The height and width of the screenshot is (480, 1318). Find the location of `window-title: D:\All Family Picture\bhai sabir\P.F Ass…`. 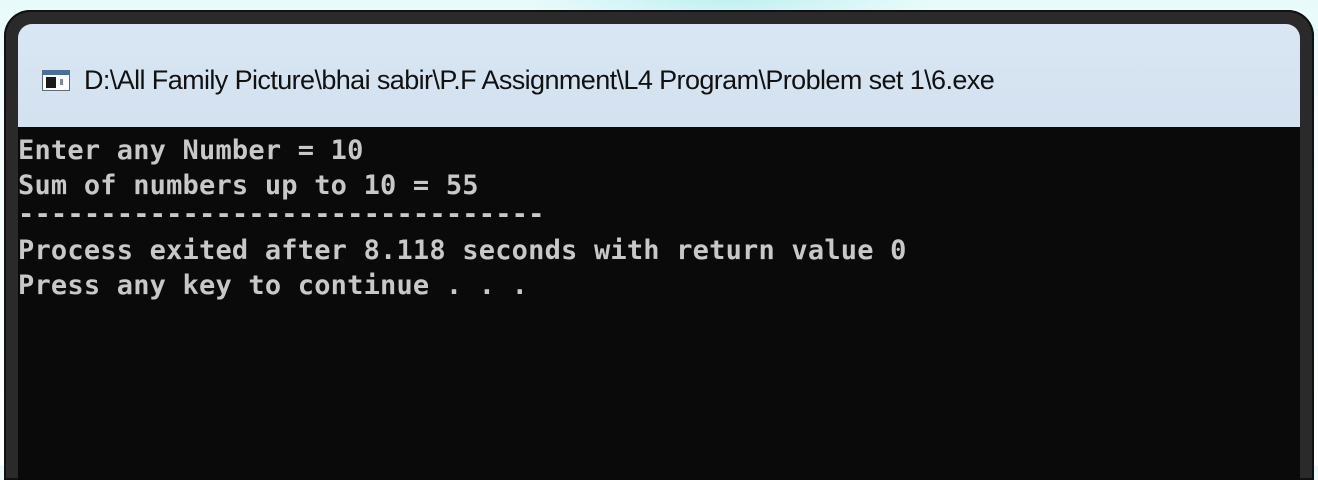

window-title: D:\All Family Picture\bhai sabir\P.F Ass… is located at coordinates (539, 80).